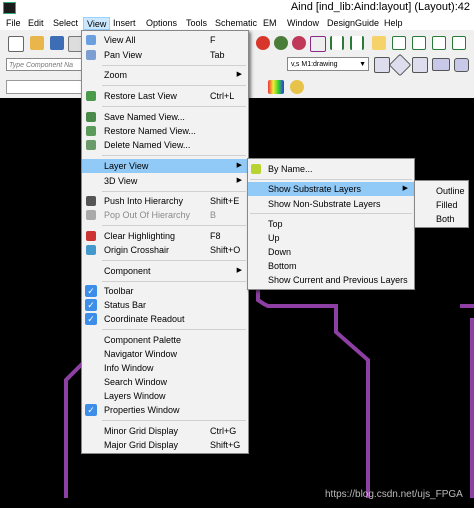  Describe the element at coordinates (314, 64) in the screenshot. I see `layer-select-value: v,s M1:drawing` at that location.